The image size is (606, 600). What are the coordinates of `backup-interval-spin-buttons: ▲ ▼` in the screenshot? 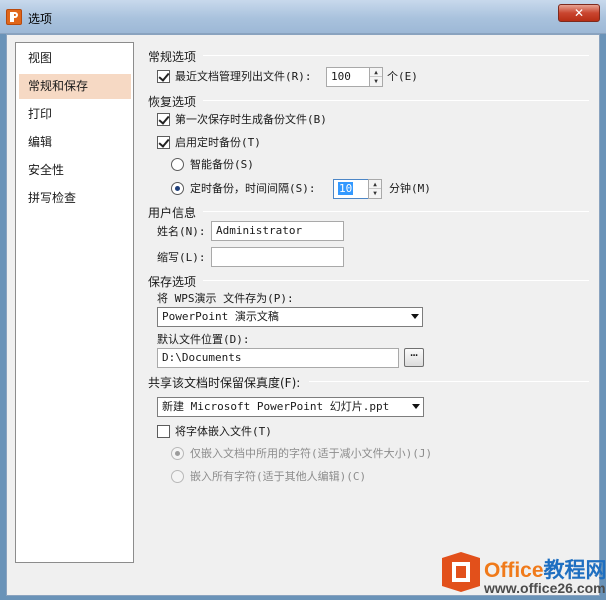 It's located at (375, 189).